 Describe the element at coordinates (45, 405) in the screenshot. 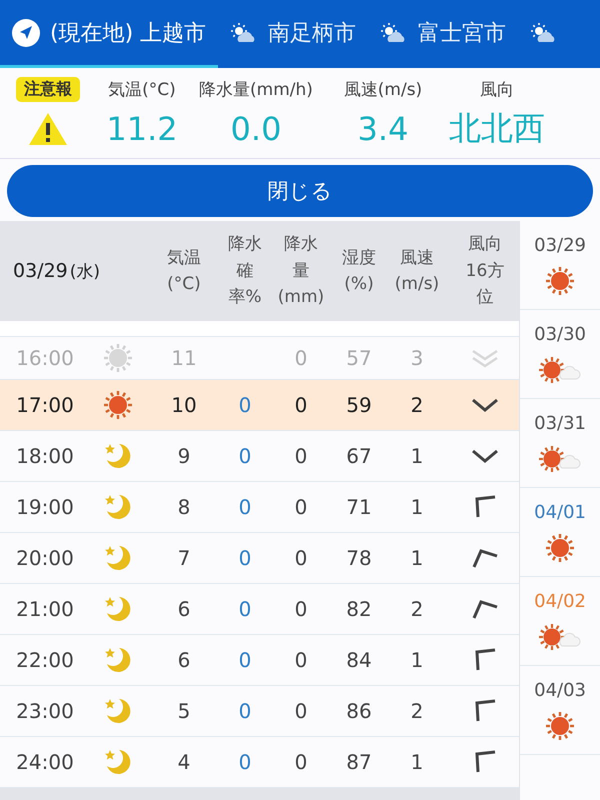

I see `time-cell-text: 17:00` at that location.